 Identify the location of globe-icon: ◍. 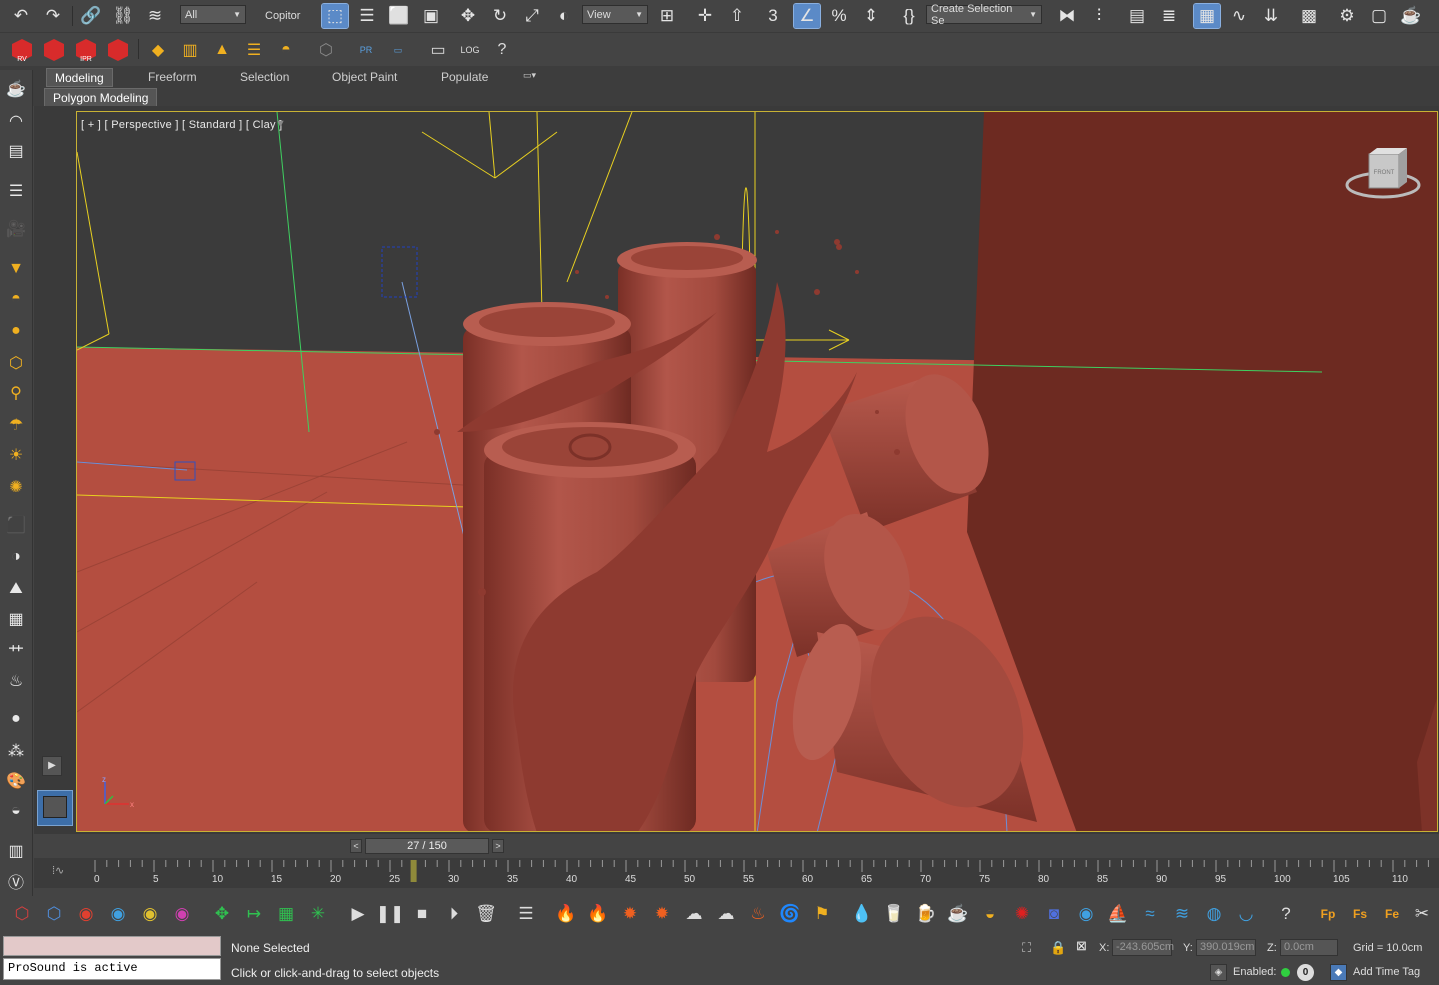
(1214, 914).